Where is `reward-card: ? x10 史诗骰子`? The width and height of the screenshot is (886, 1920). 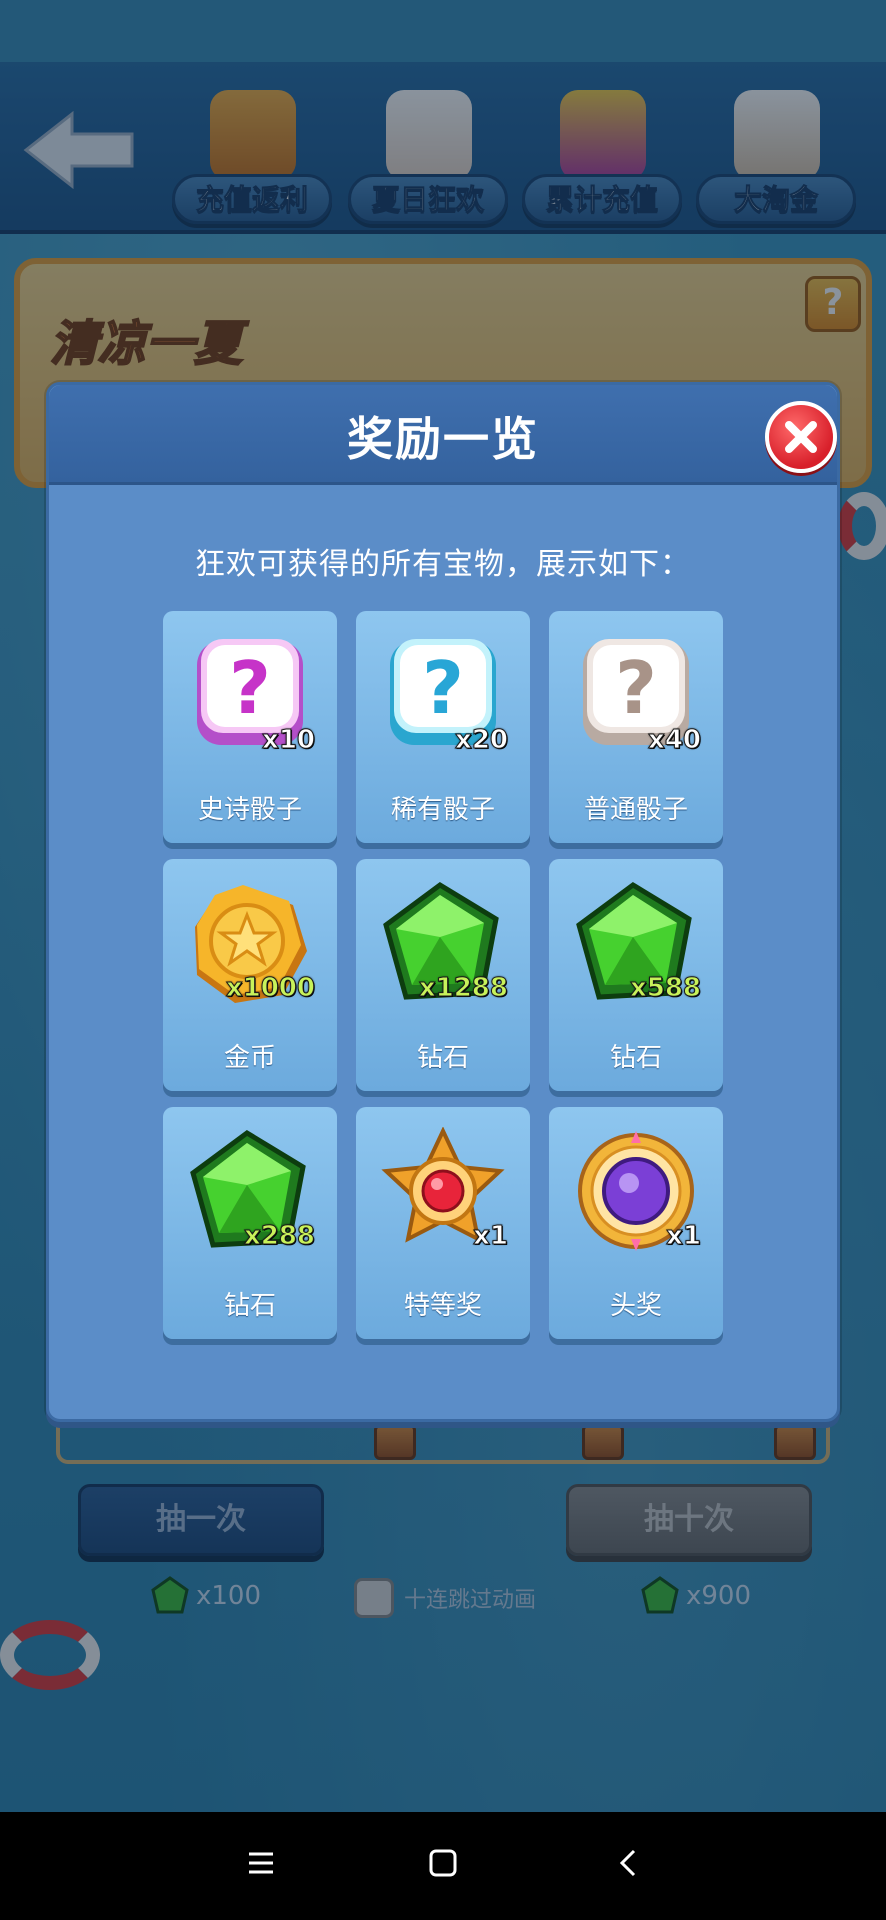
reward-card: ? x10 史诗骰子 is located at coordinates (250, 727).